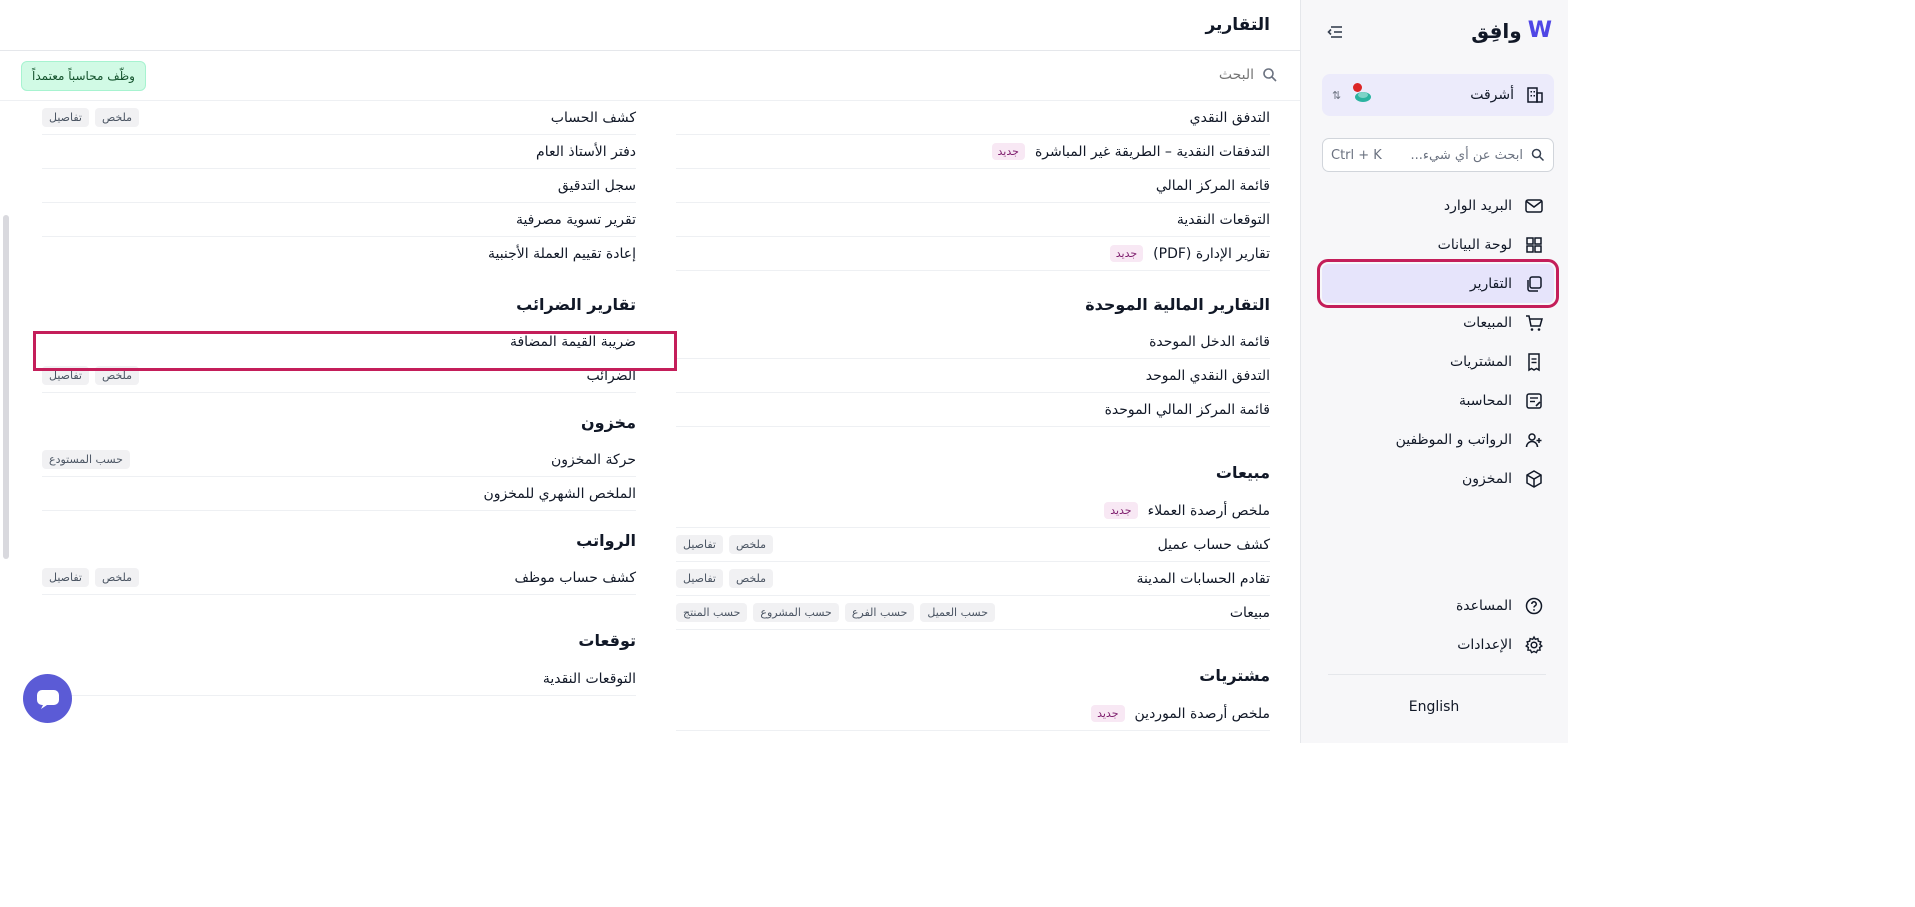  What do you see at coordinates (1152, 152) in the screenshot?
I see `report-link: التدفقات النقدية – الطريقة غير المباشرة` at bounding box center [1152, 152].